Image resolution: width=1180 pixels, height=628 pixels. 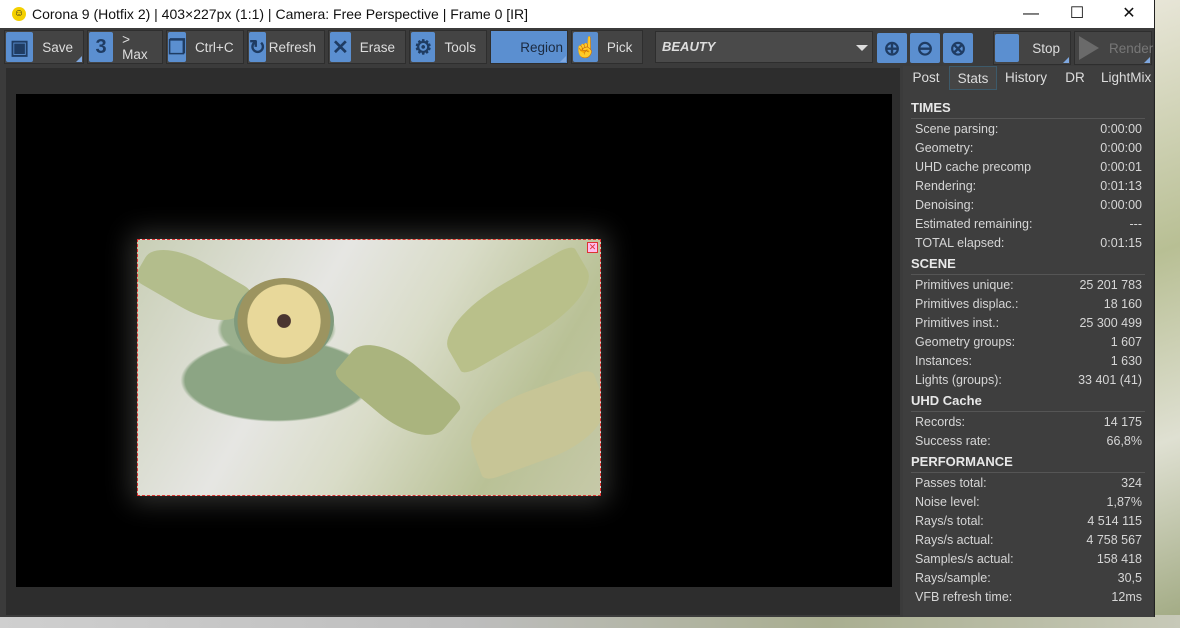 I want to click on copy-label: Ctrl+C, so click(x=214, y=47).